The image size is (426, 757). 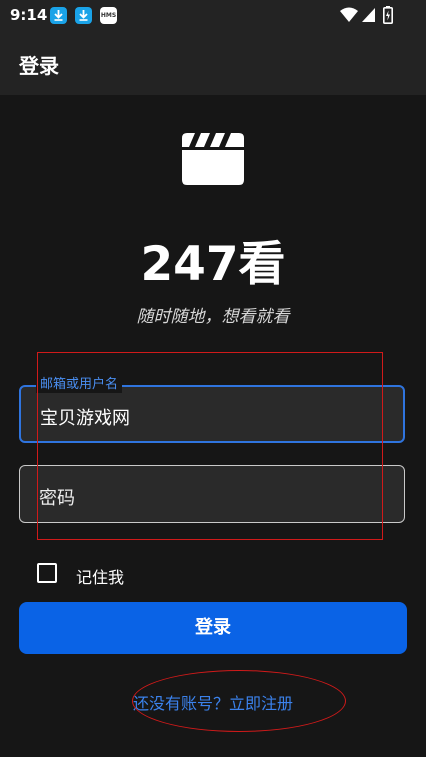 I want to click on remember-label: 记住我, so click(x=100, y=577).